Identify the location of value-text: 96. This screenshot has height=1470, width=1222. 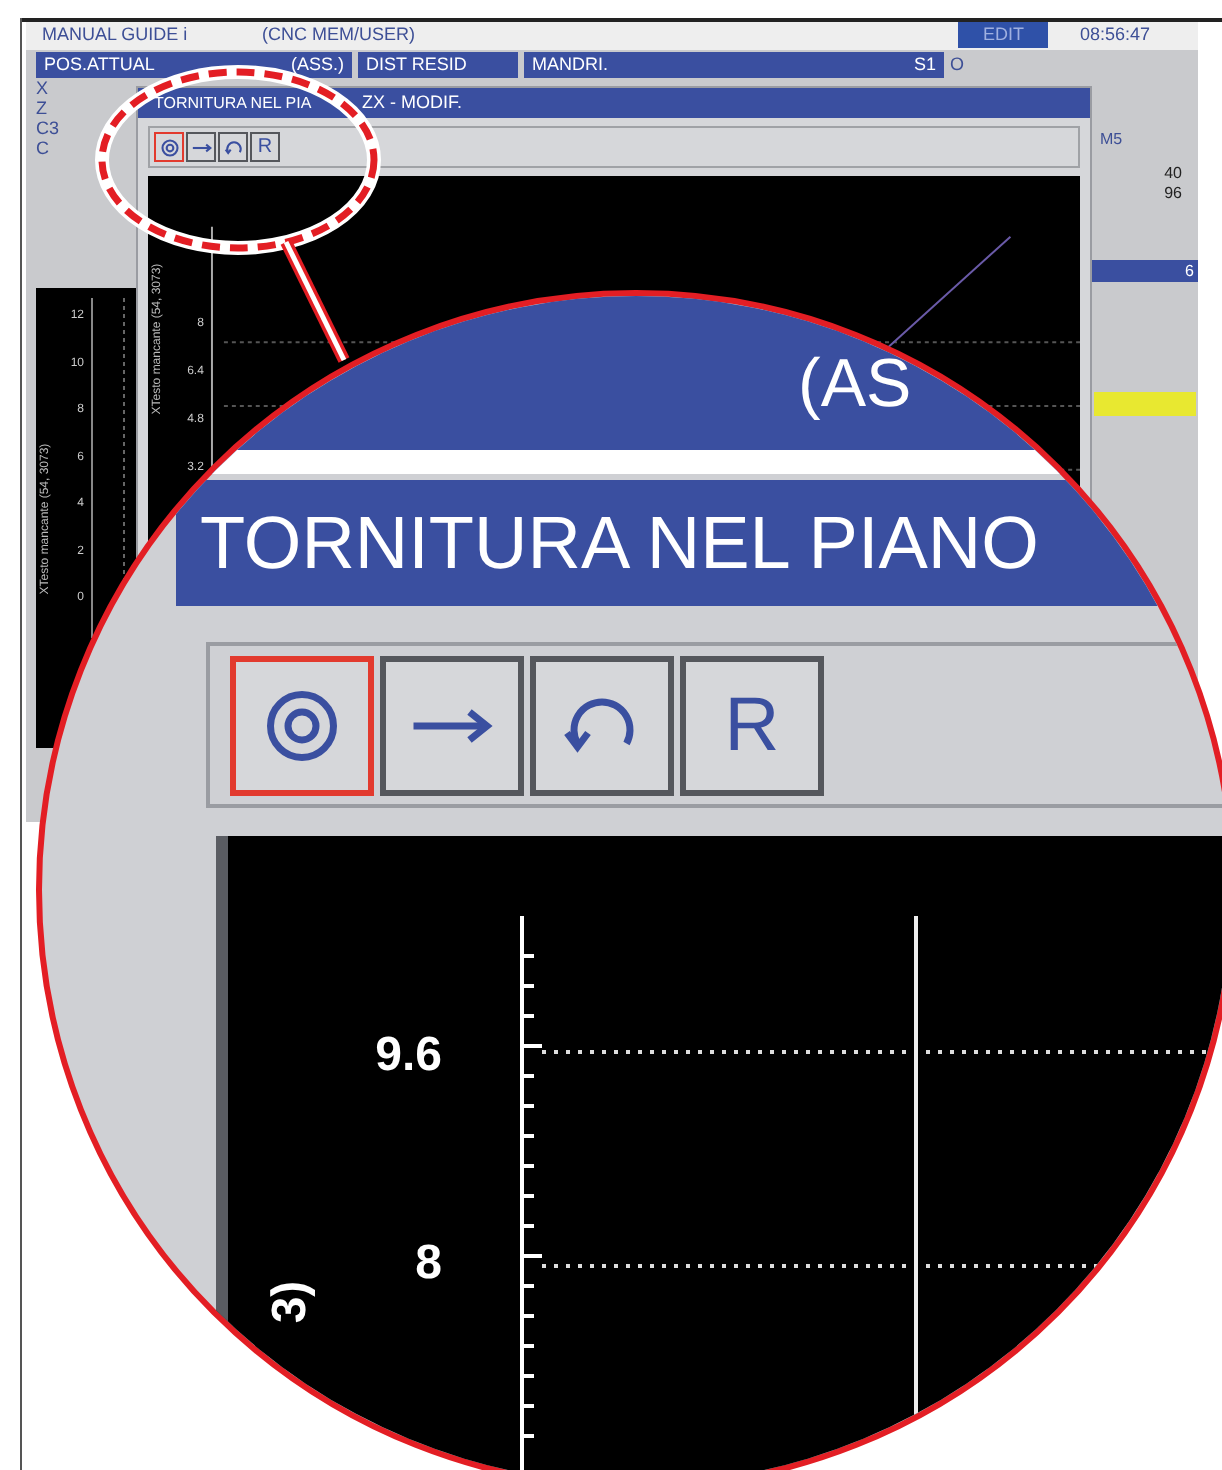
(1173, 194).